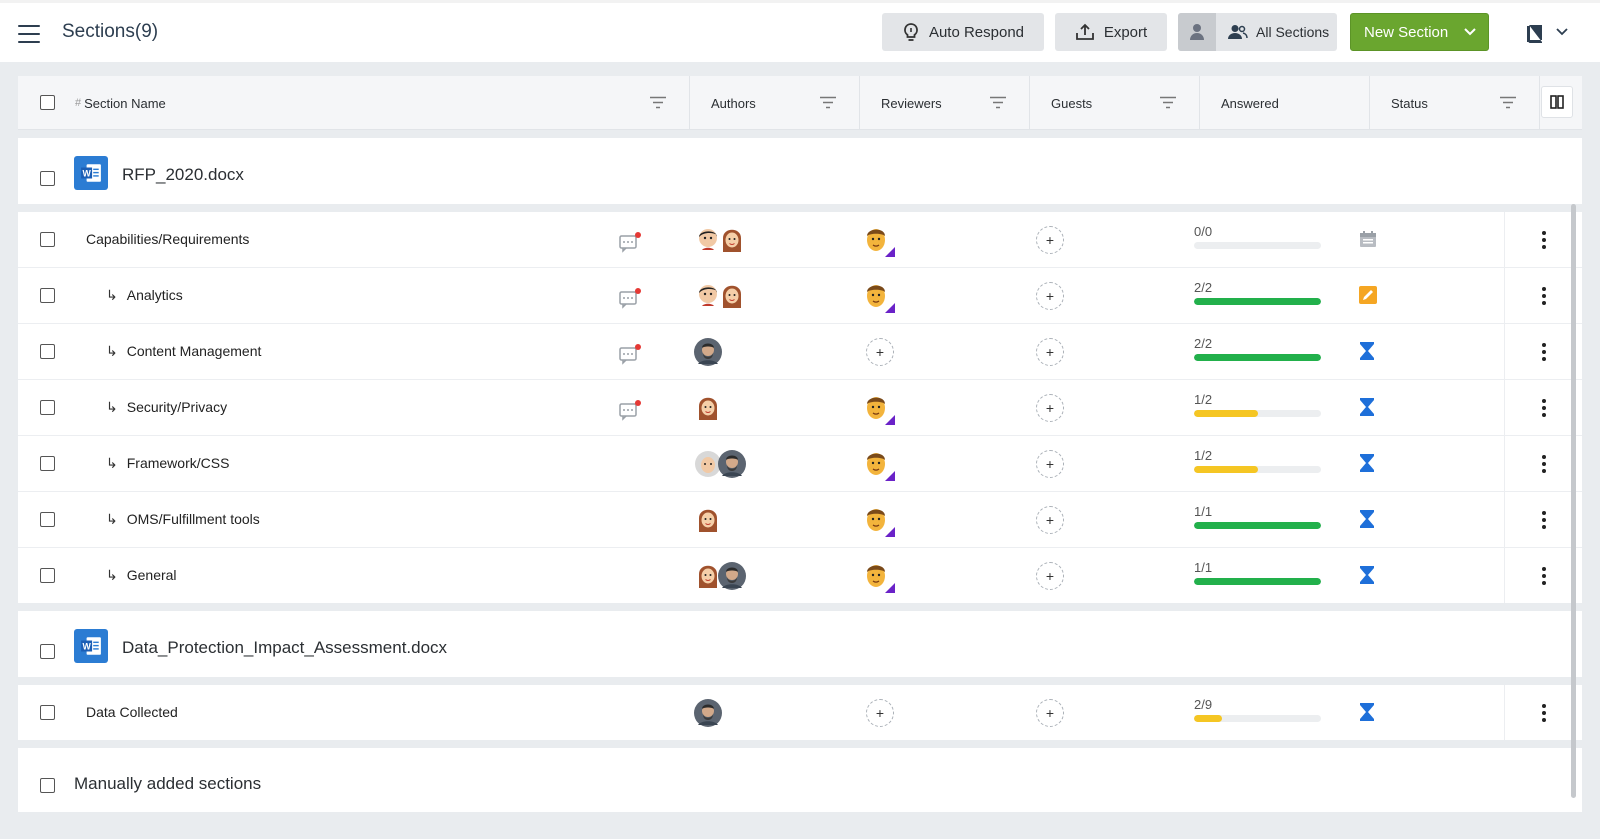 The width and height of the screenshot is (1600, 839). I want to click on section-name: ↳ OMS/Fulfillment tools, so click(183, 519).